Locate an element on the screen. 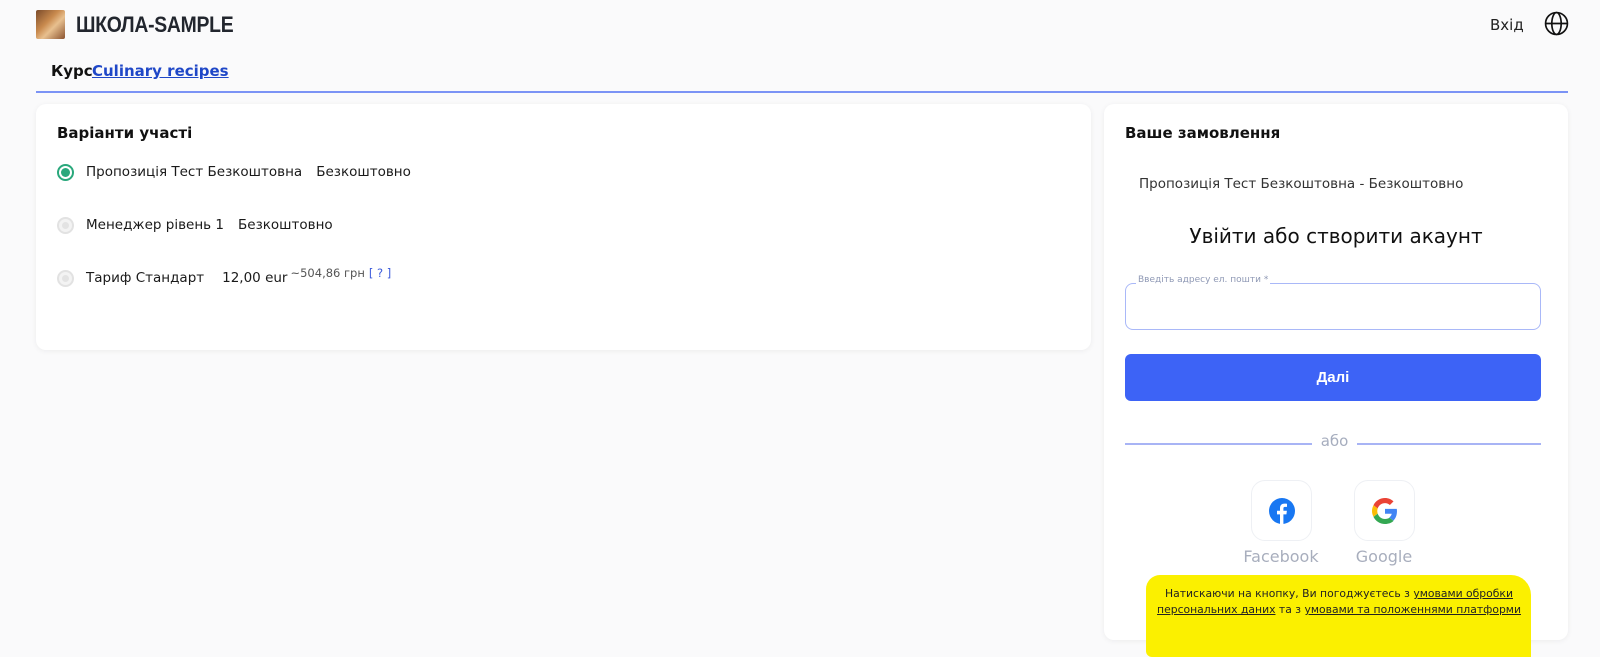 Image resolution: width=1600 pixels, height=657 pixels. radio-selected is located at coordinates (65, 172).